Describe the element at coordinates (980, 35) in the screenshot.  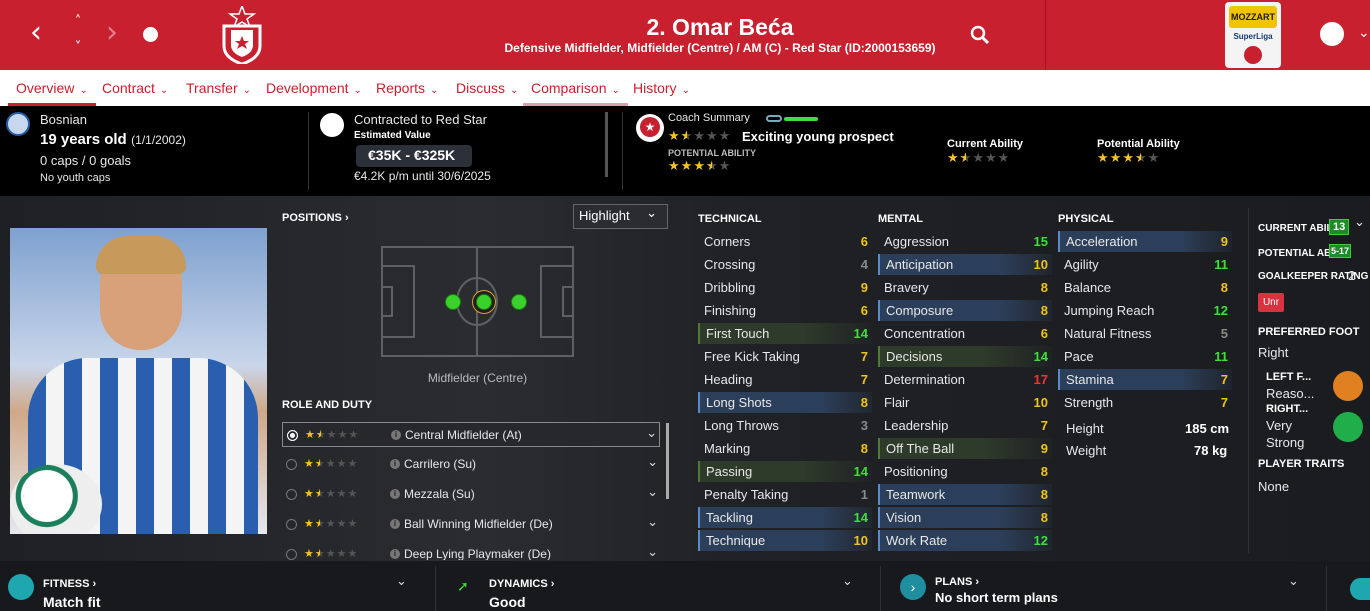
I see `search-icon` at that location.